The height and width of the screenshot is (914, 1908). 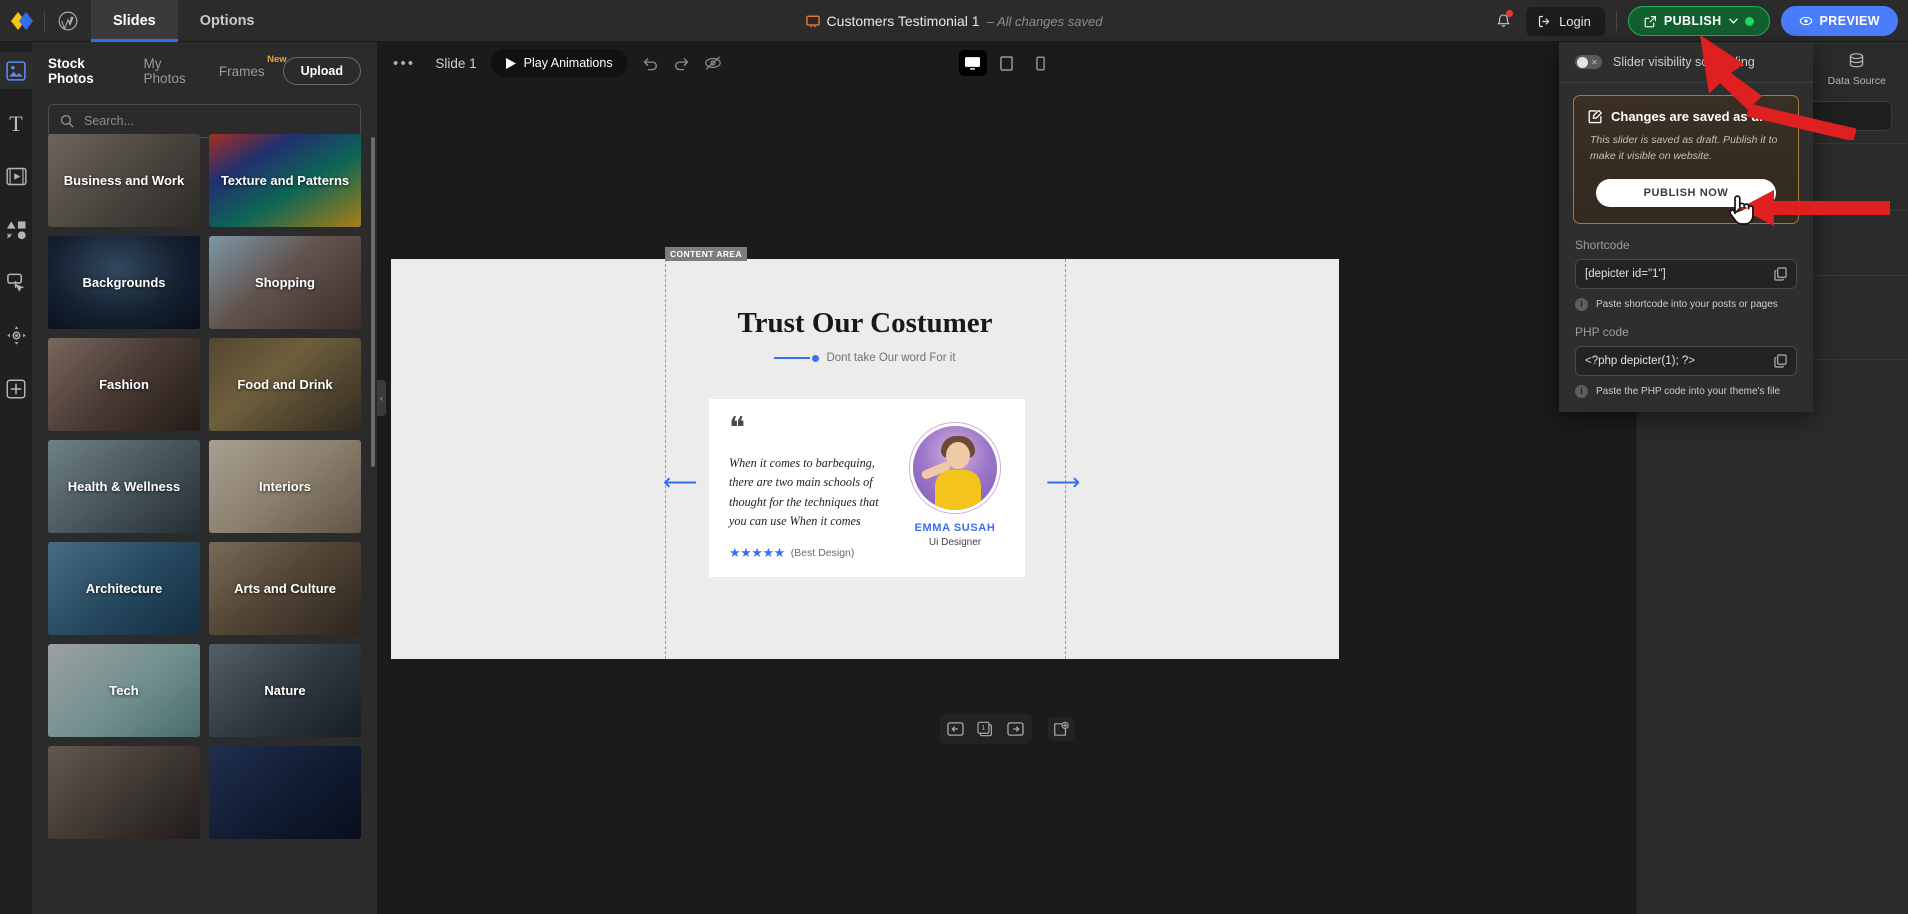 What do you see at coordinates (124, 486) in the screenshot?
I see `category-card: Health & Wellness` at bounding box center [124, 486].